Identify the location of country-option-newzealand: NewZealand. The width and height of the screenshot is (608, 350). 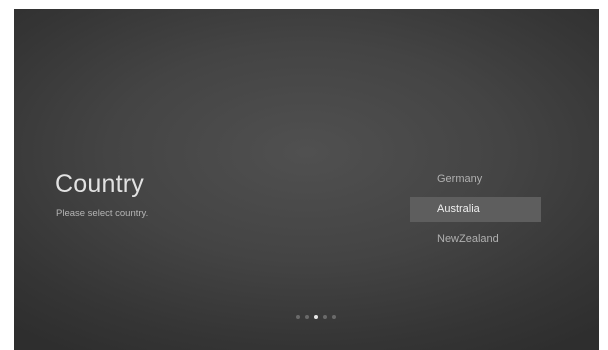
(475, 239).